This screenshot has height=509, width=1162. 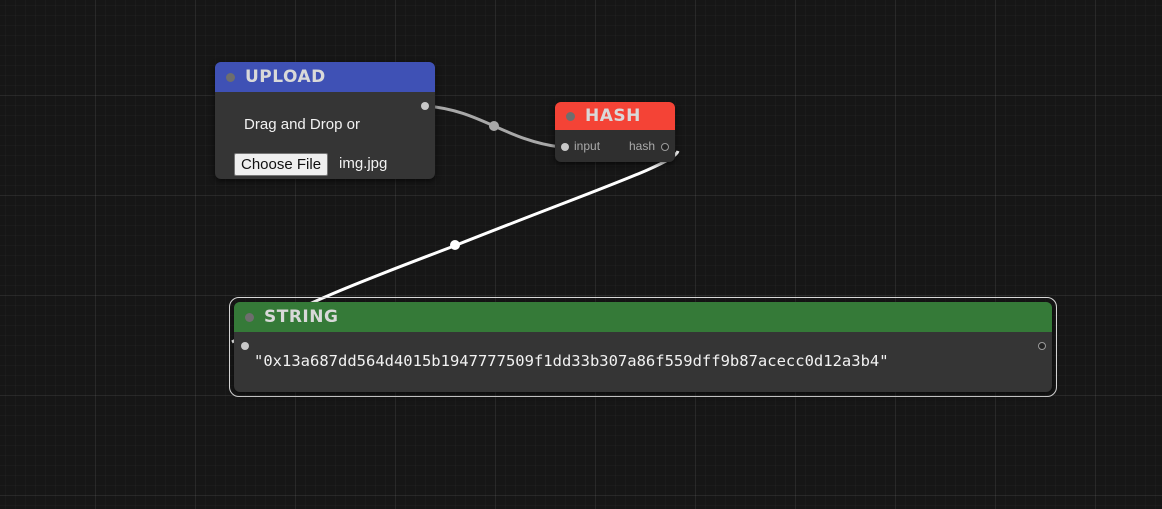 I want to click on selected-file-name: img.jpg, so click(x=363, y=163).